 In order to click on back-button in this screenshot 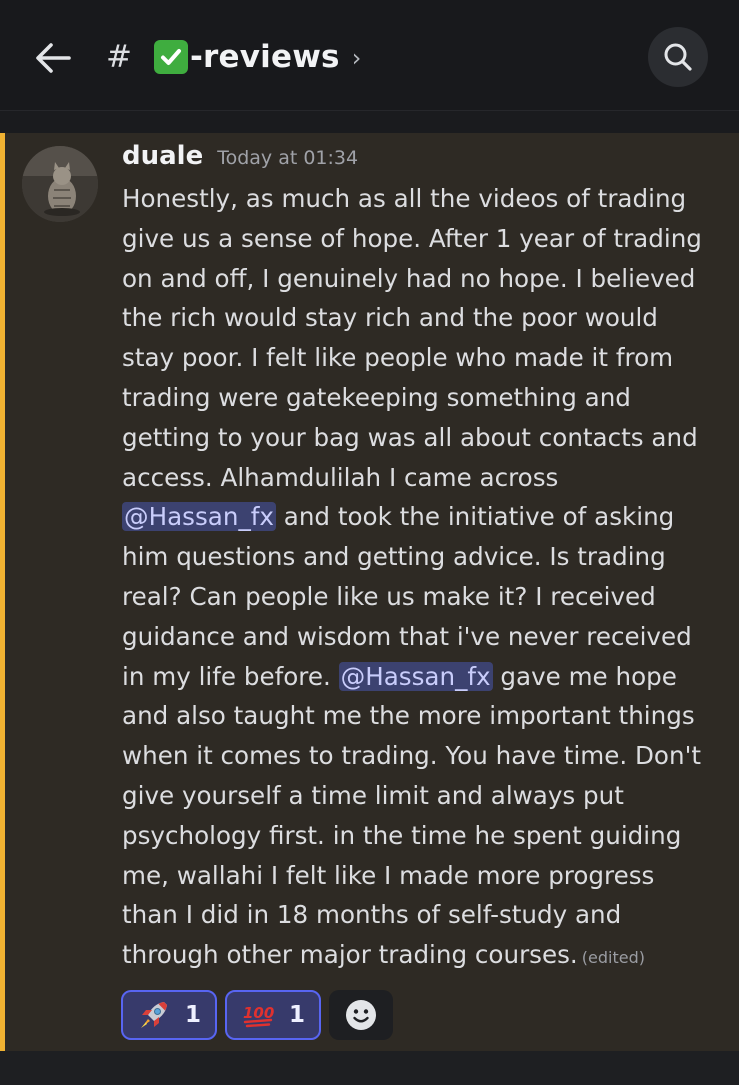, I will do `click(53, 58)`.